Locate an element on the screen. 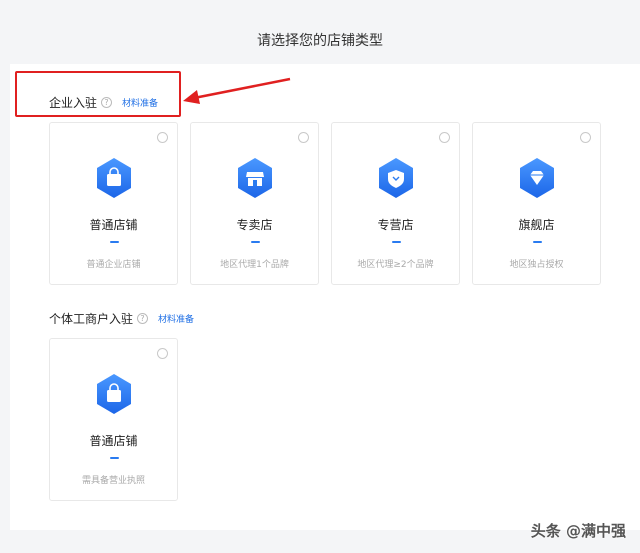  shop-card-desc: 需具备营业执照 is located at coordinates (113, 481).